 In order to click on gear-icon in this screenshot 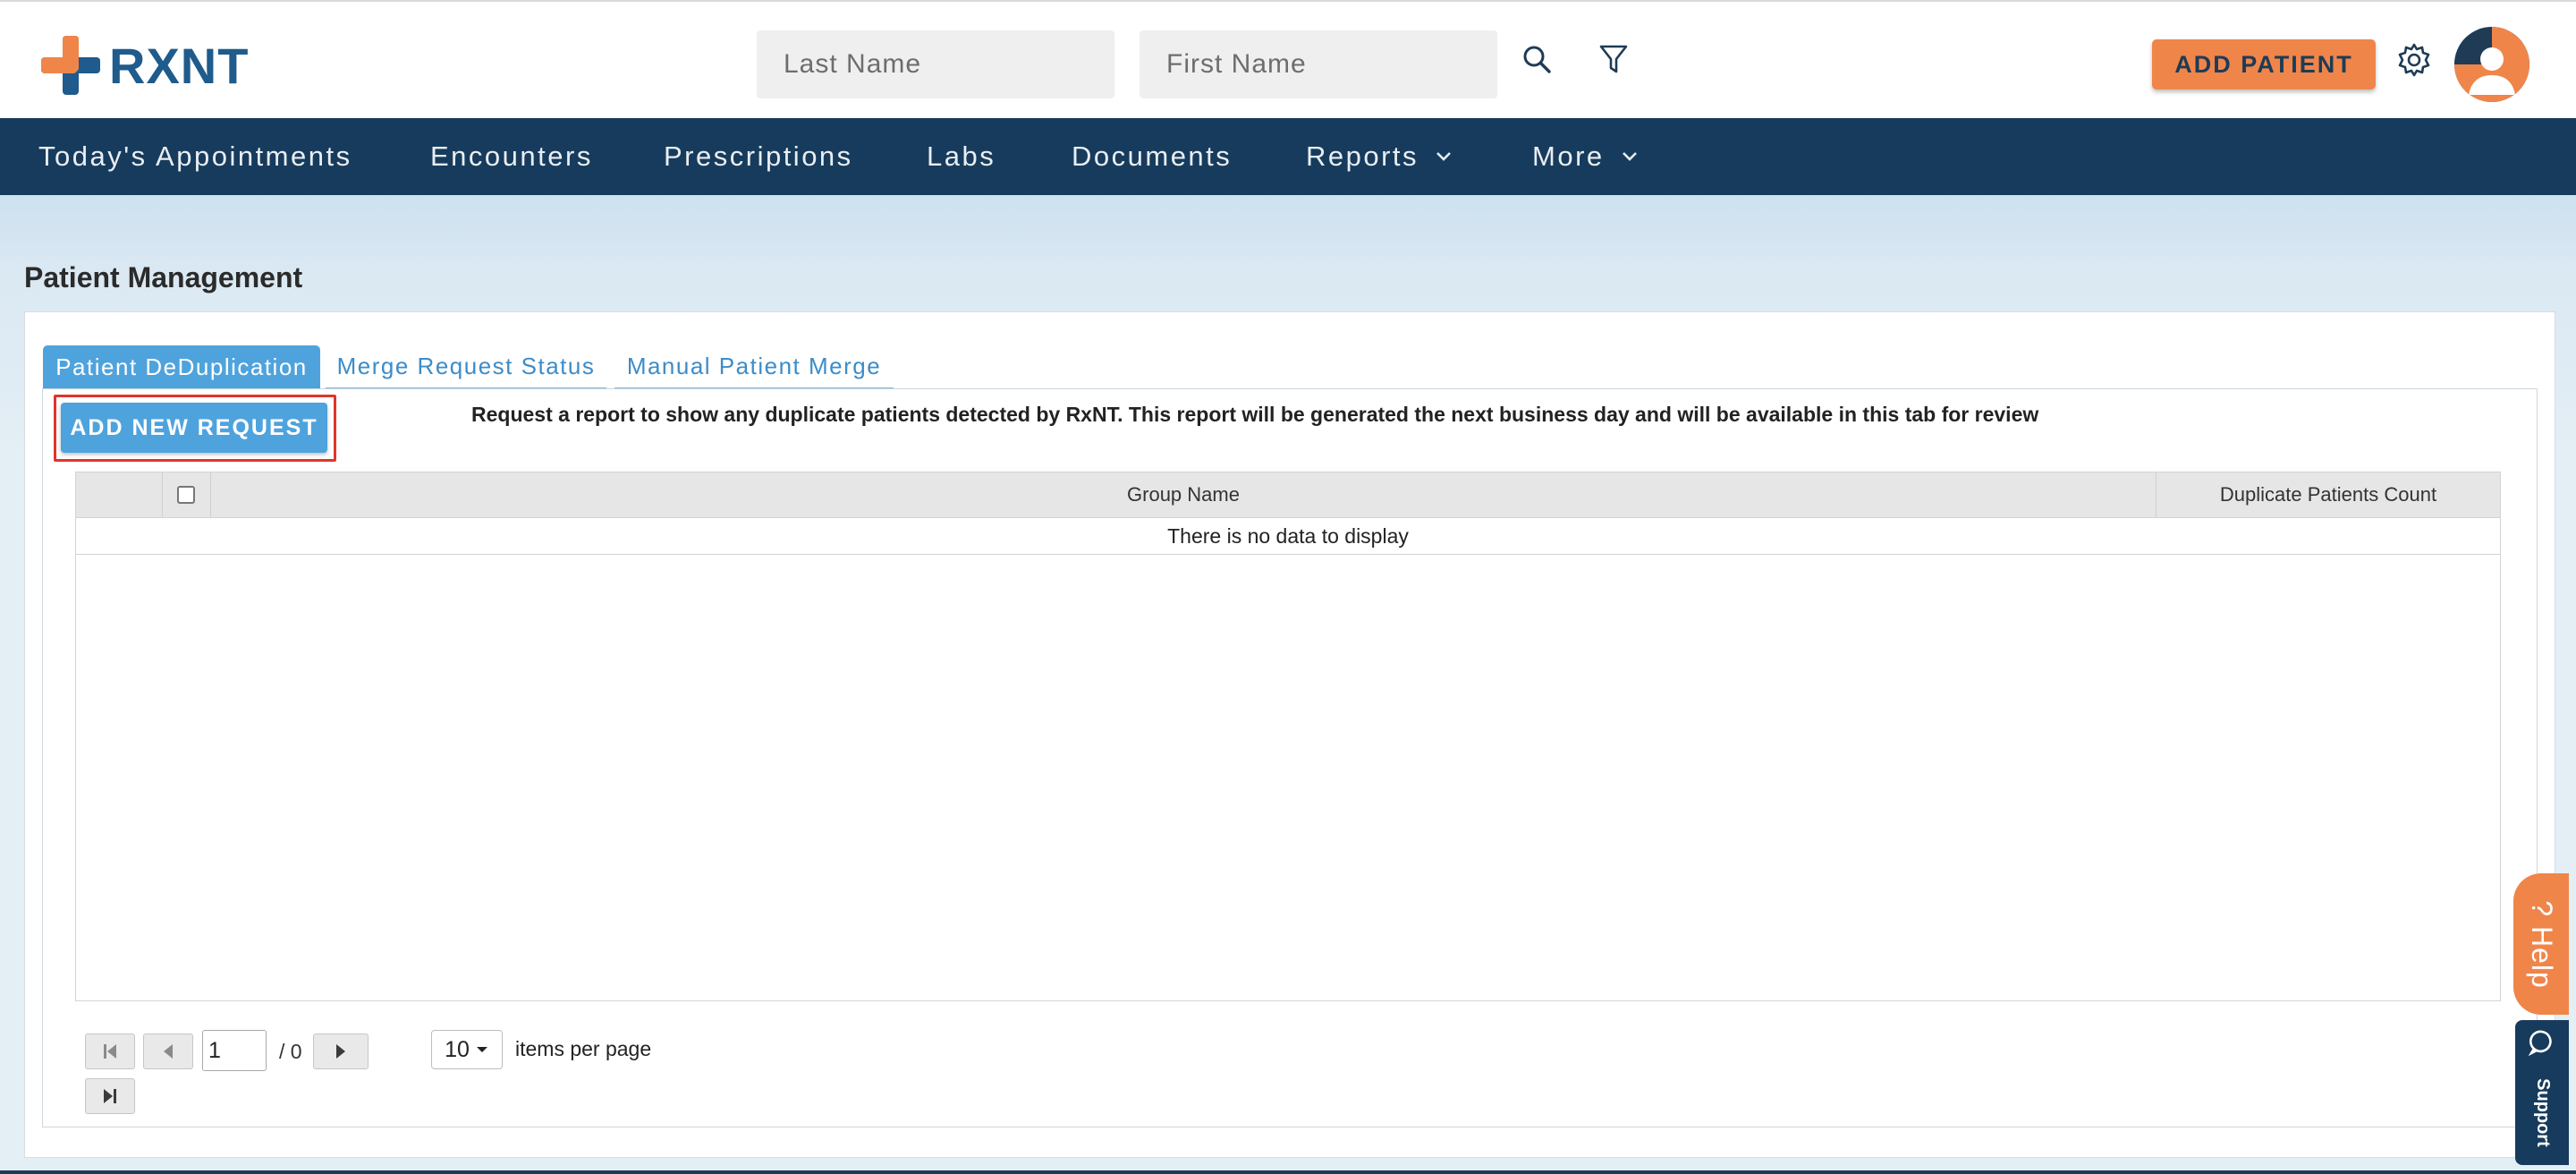, I will do `click(2414, 60)`.